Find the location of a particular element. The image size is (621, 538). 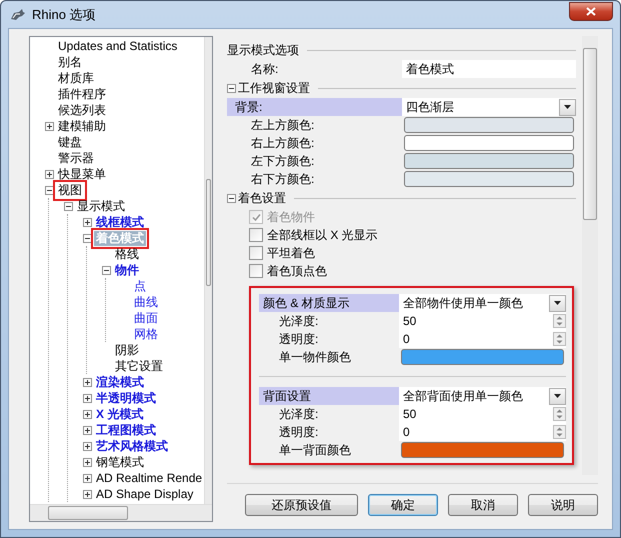

dropdown: 全部背面使用单一颜色 is located at coordinates (482, 396).